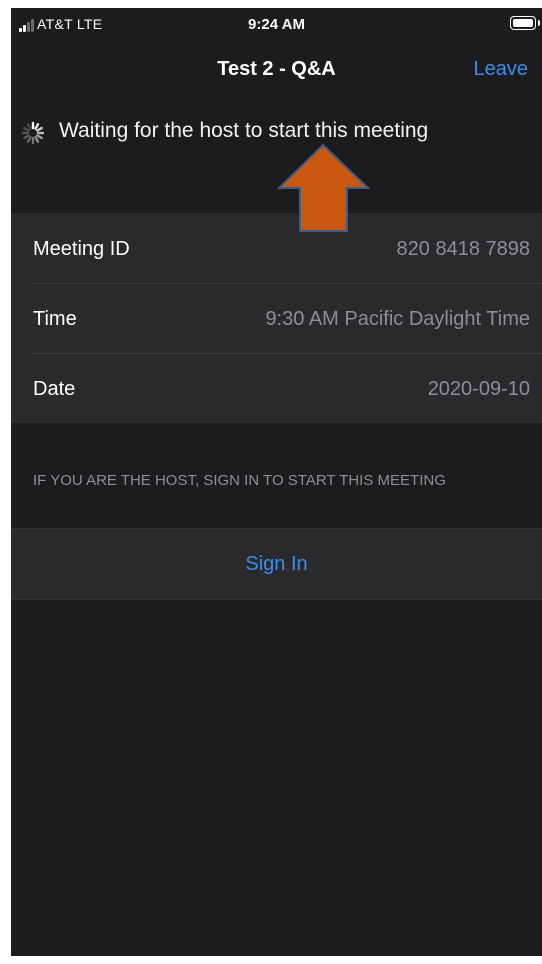 The height and width of the screenshot is (964, 542). Describe the element at coordinates (33, 133) in the screenshot. I see `loading-spinner-icon` at that location.